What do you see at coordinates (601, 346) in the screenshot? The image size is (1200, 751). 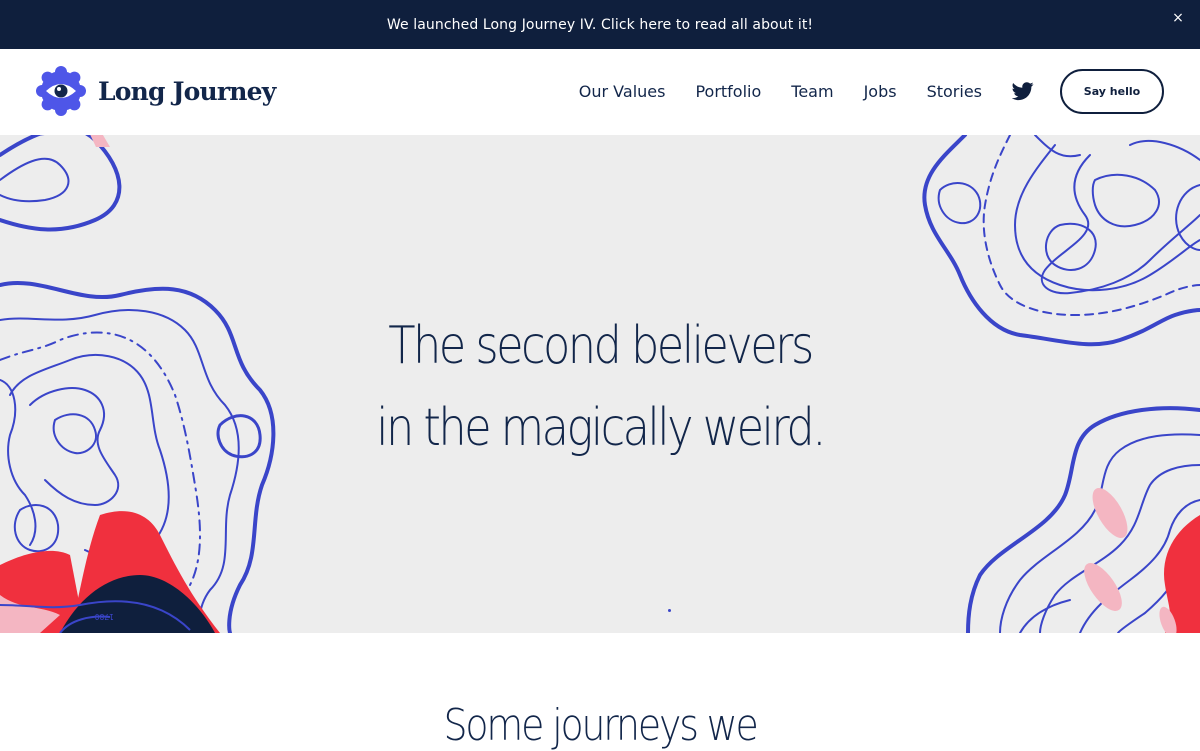 I see `hero-line-1: The second believers` at bounding box center [601, 346].